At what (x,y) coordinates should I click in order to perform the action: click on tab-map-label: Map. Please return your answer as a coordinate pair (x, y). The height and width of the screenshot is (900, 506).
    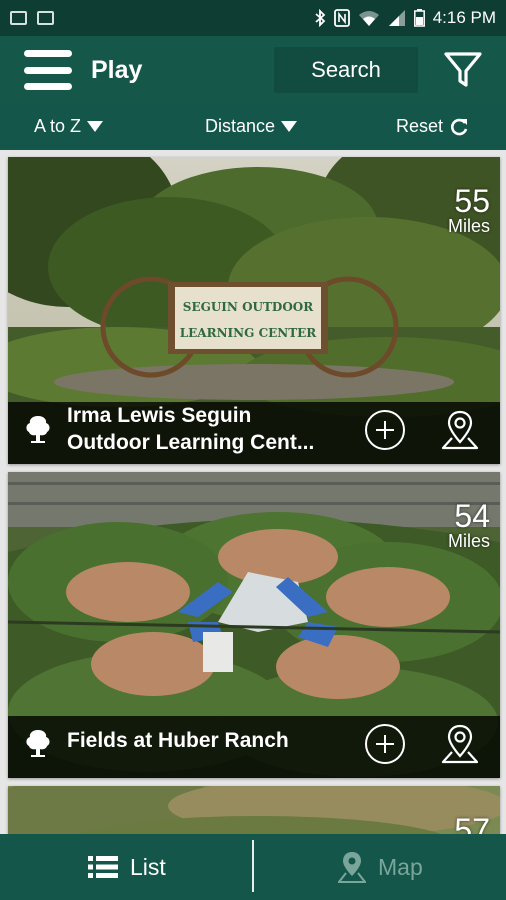
    Looking at the image, I should click on (400, 866).